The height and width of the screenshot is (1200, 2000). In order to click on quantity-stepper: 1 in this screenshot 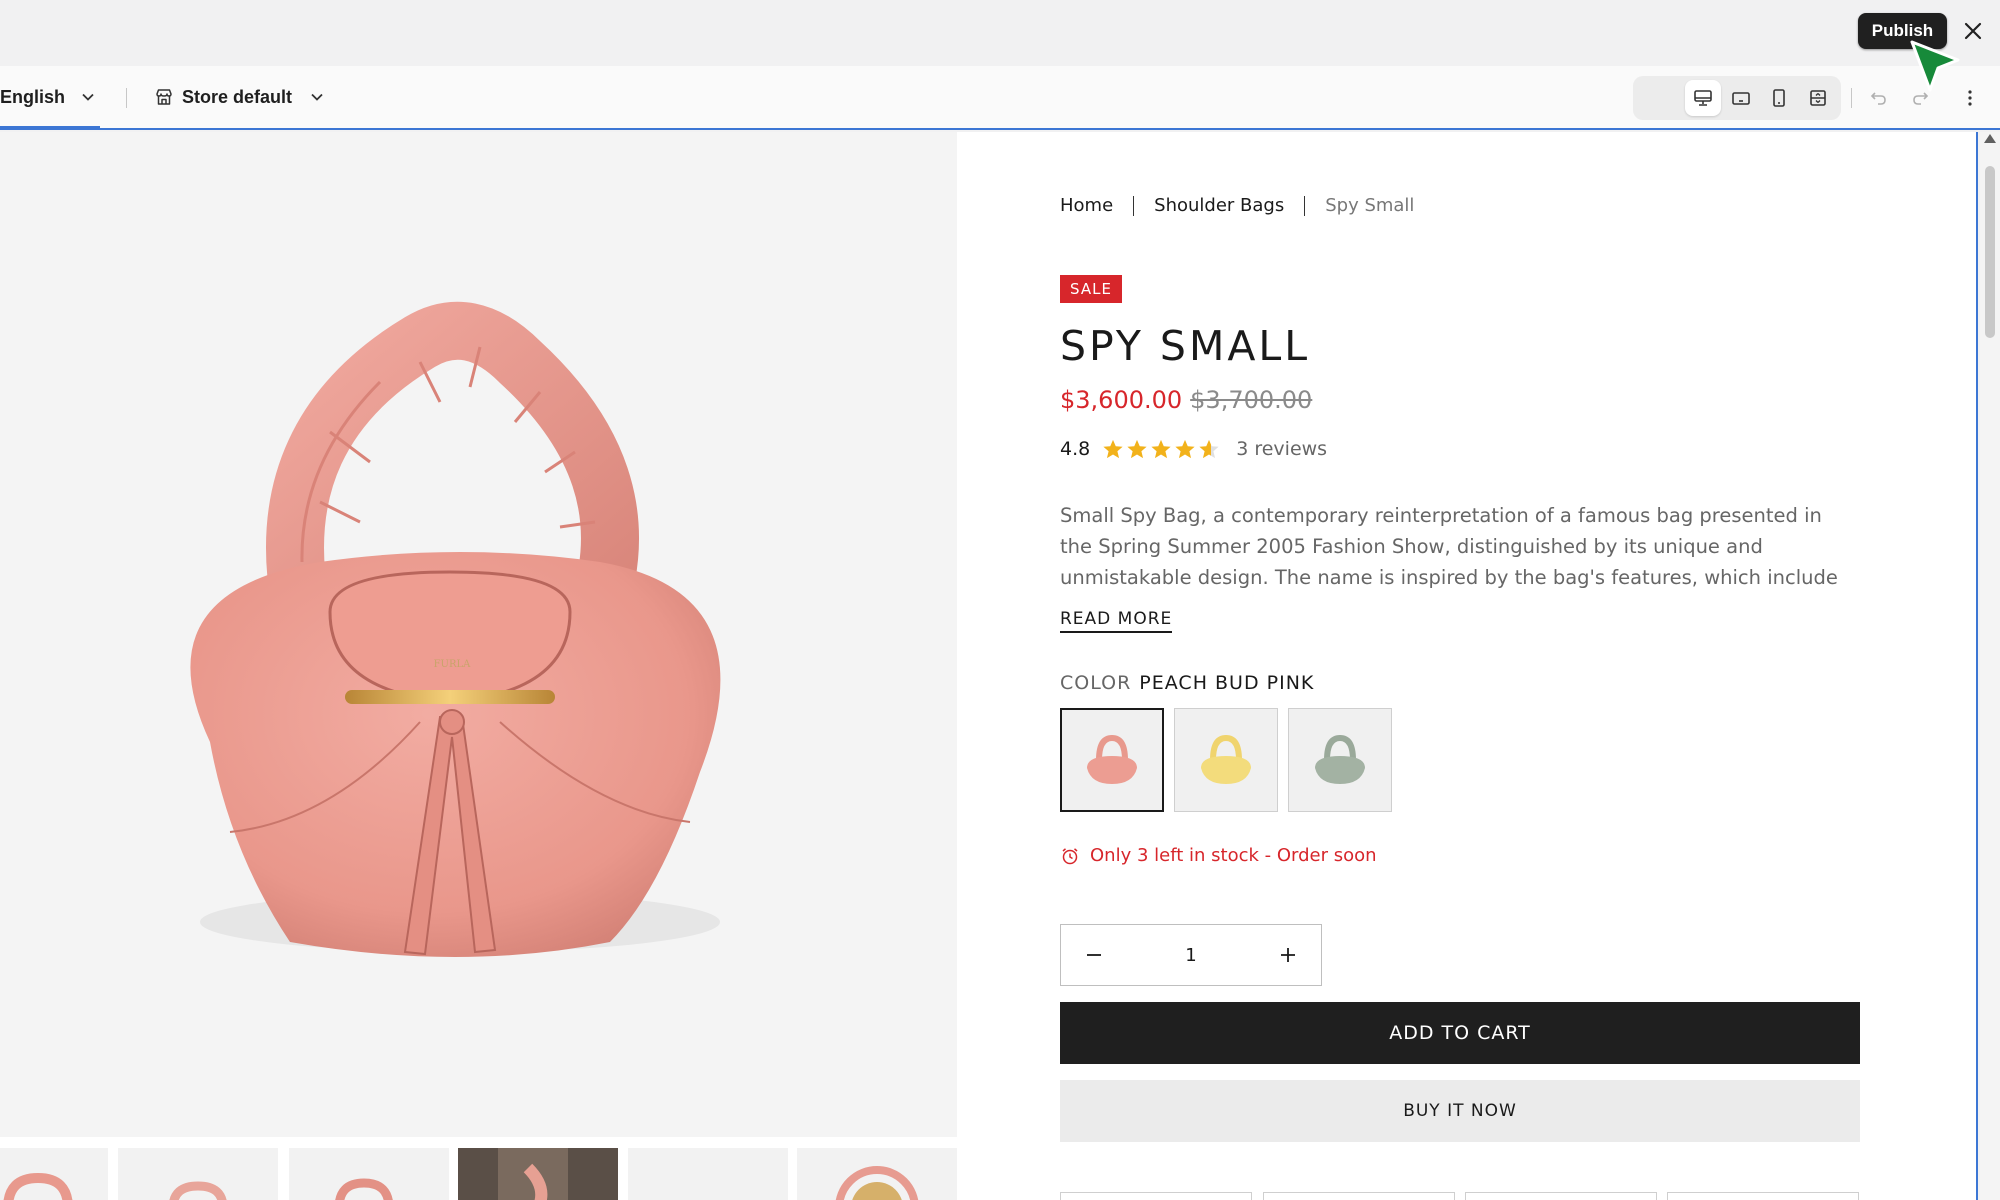, I will do `click(1191, 955)`.